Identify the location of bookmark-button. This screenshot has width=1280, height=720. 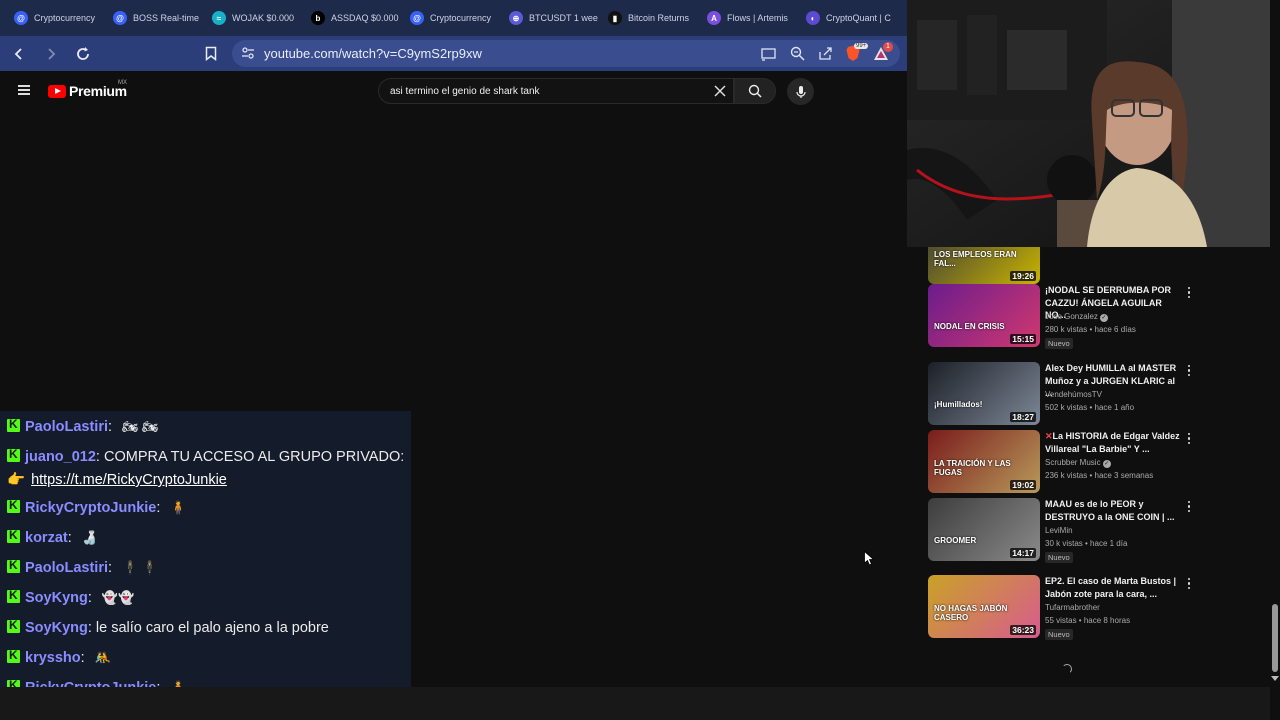
(211, 53).